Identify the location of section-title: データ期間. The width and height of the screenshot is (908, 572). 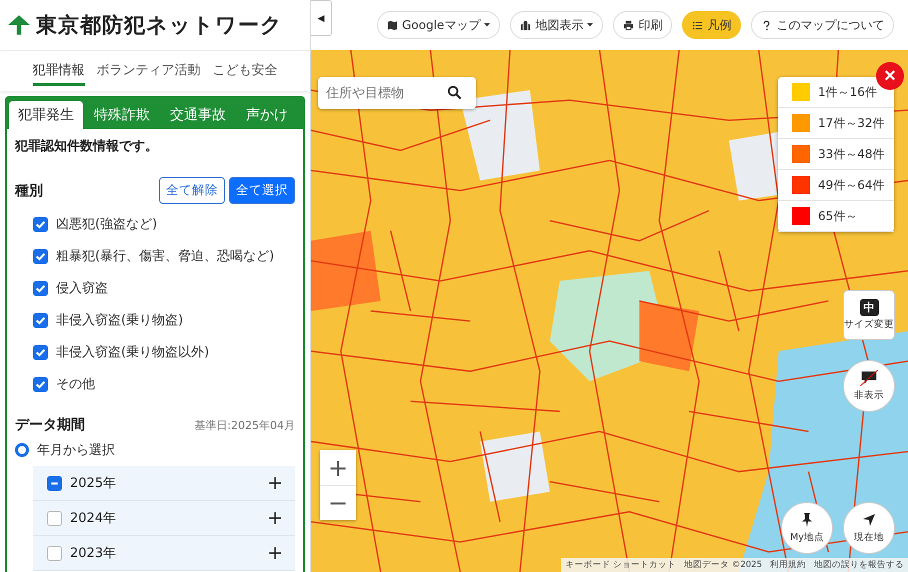
(50, 425).